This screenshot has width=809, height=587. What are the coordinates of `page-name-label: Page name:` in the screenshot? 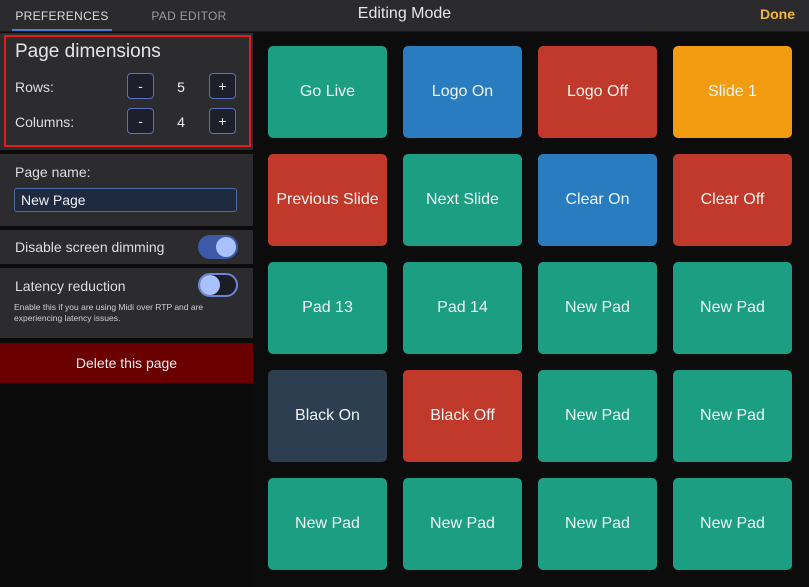 It's located at (53, 172).